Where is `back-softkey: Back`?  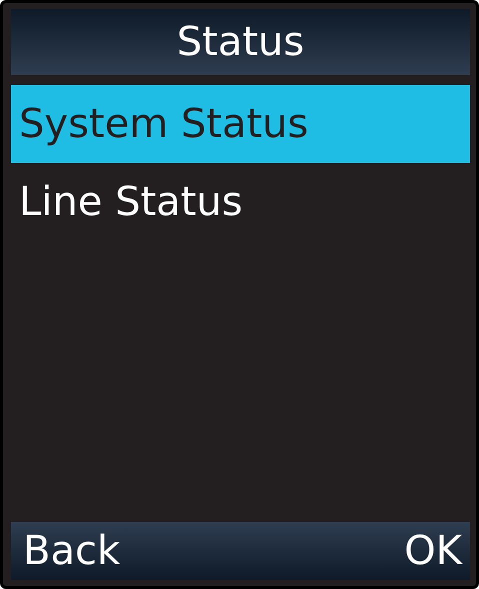 back-softkey: Back is located at coordinates (71, 551).